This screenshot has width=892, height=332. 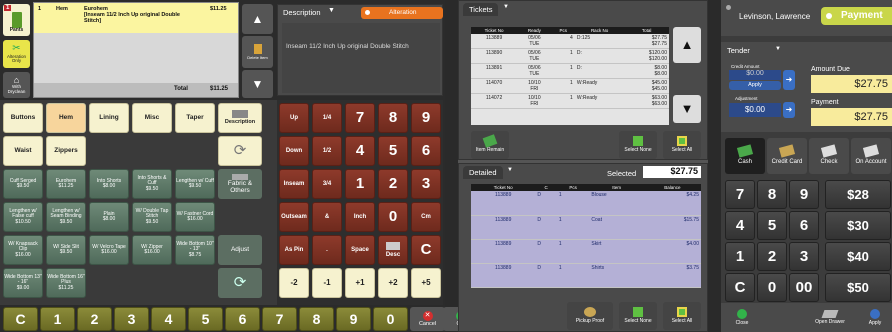 I want to click on service-button: W/ Side Slit $9.50, so click(x=66, y=250).